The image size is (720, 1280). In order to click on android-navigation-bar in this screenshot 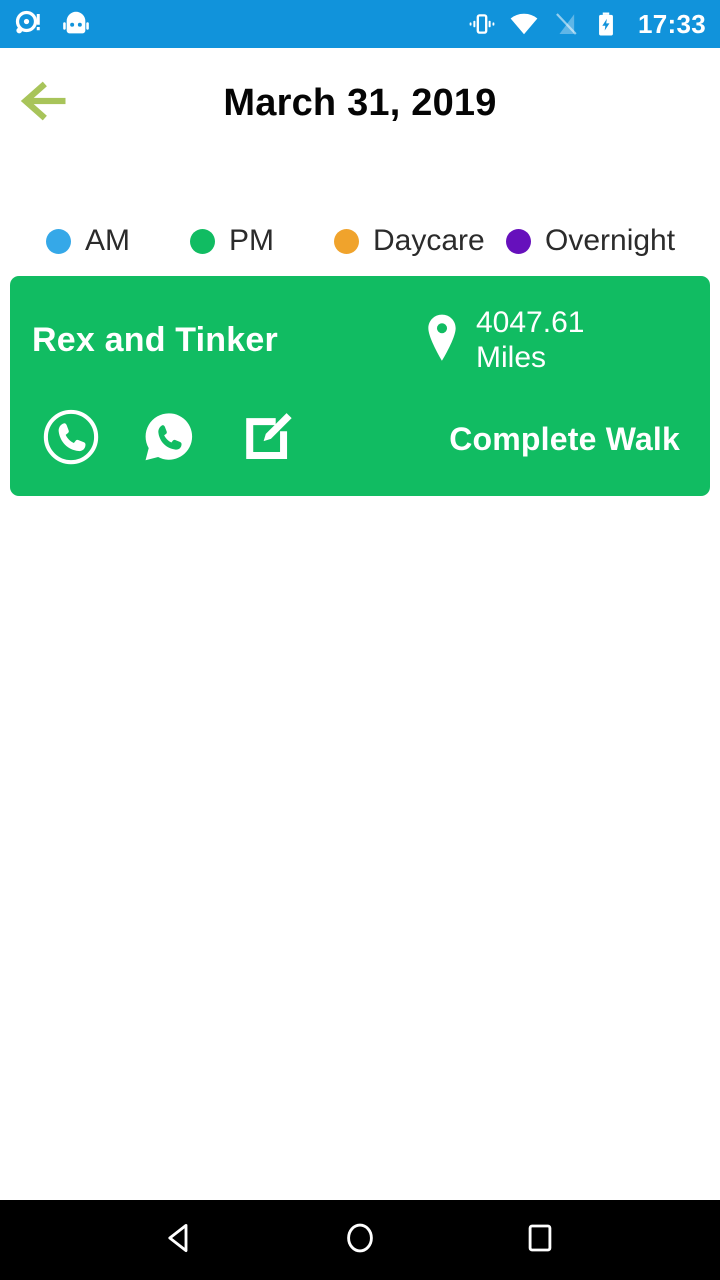, I will do `click(360, 1240)`.